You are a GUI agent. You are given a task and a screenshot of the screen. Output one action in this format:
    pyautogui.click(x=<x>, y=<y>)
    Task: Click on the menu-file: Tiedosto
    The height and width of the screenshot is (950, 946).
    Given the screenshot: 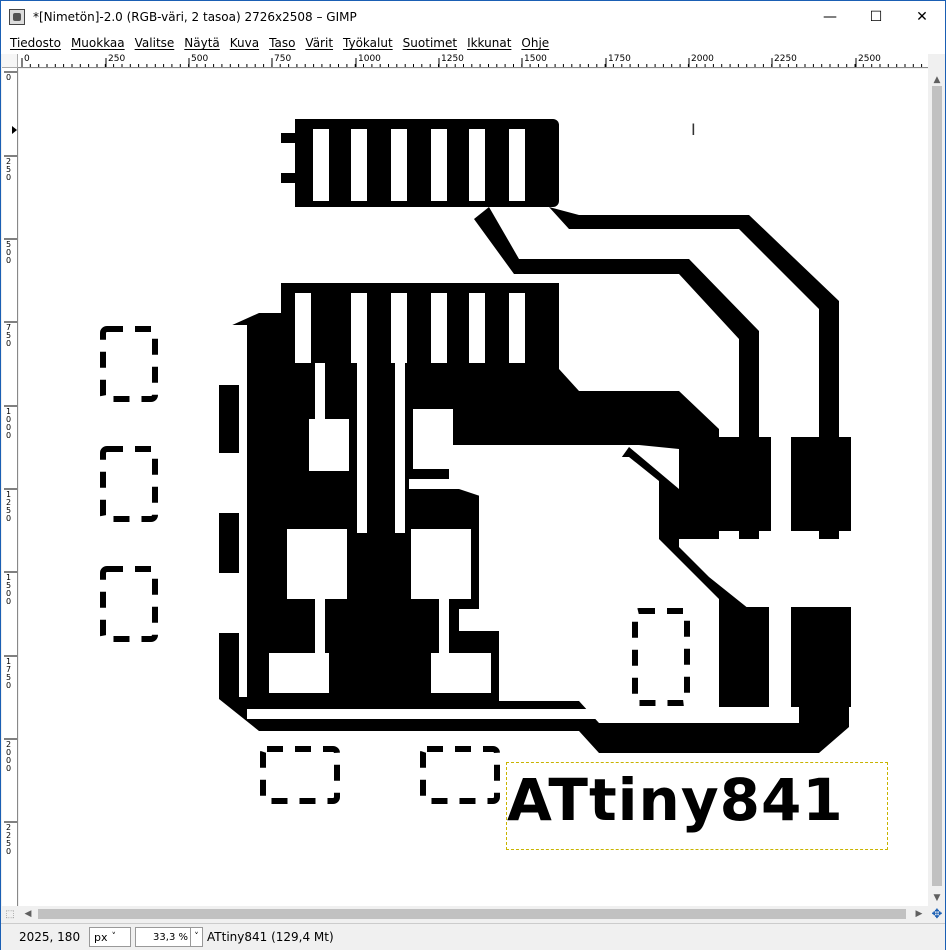 What is the action you would take?
    pyautogui.click(x=35, y=43)
    